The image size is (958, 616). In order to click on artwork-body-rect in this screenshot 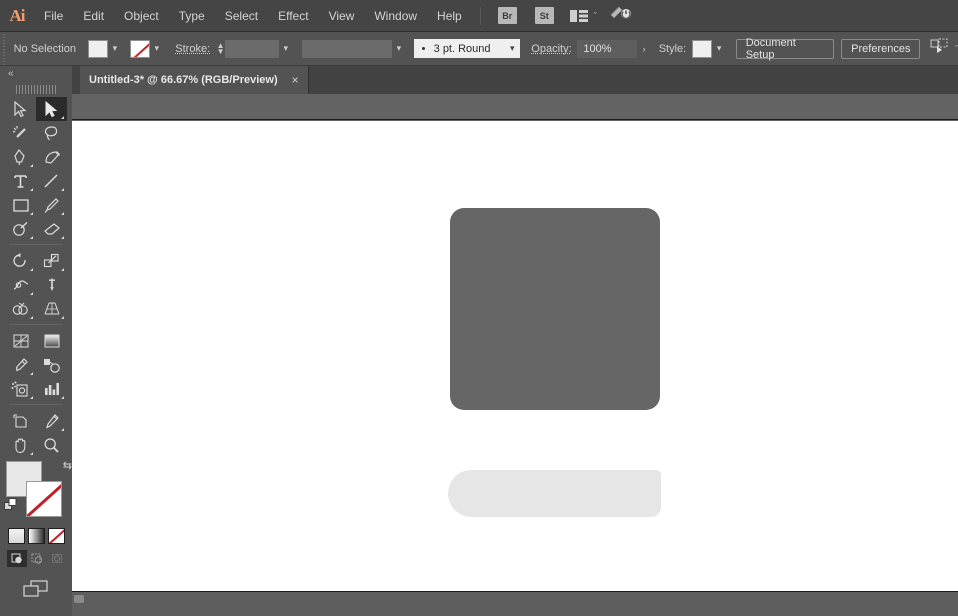, I will do `click(555, 309)`.